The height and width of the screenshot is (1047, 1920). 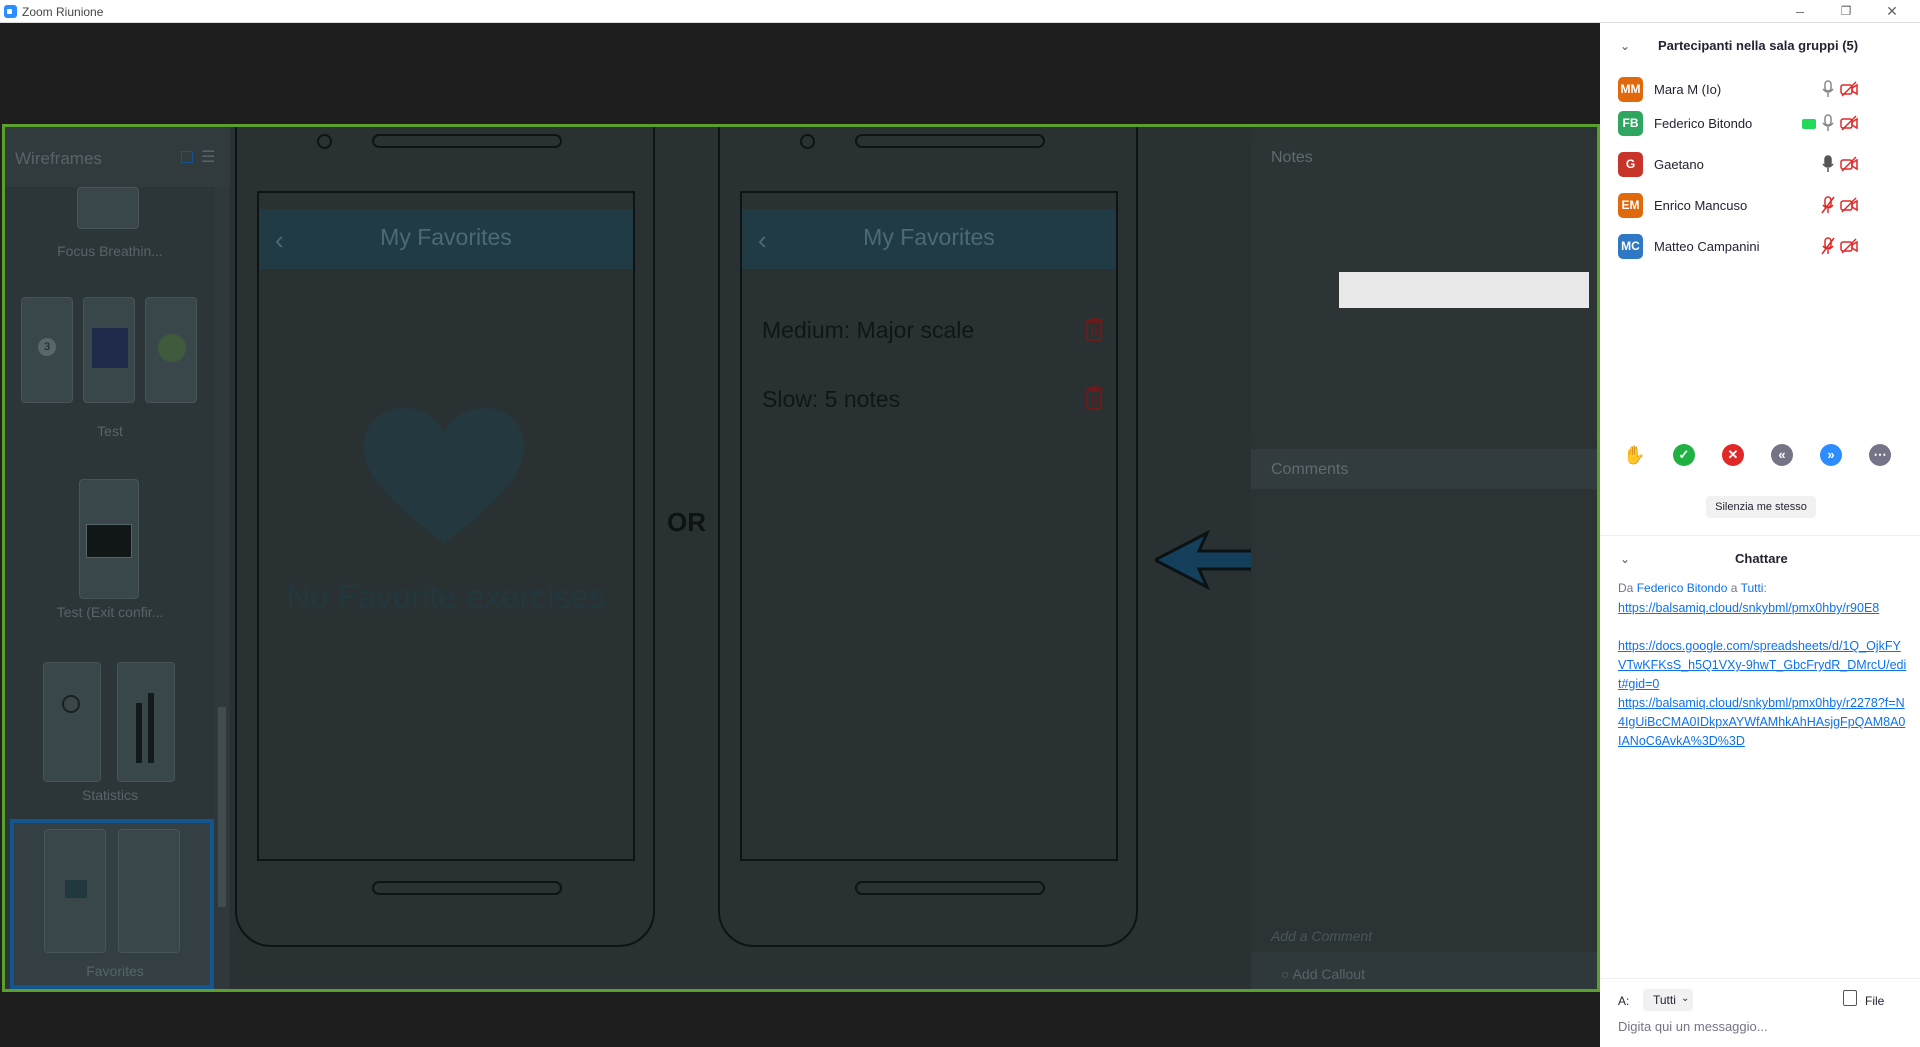 I want to click on thumb-heart, so click(x=76, y=889).